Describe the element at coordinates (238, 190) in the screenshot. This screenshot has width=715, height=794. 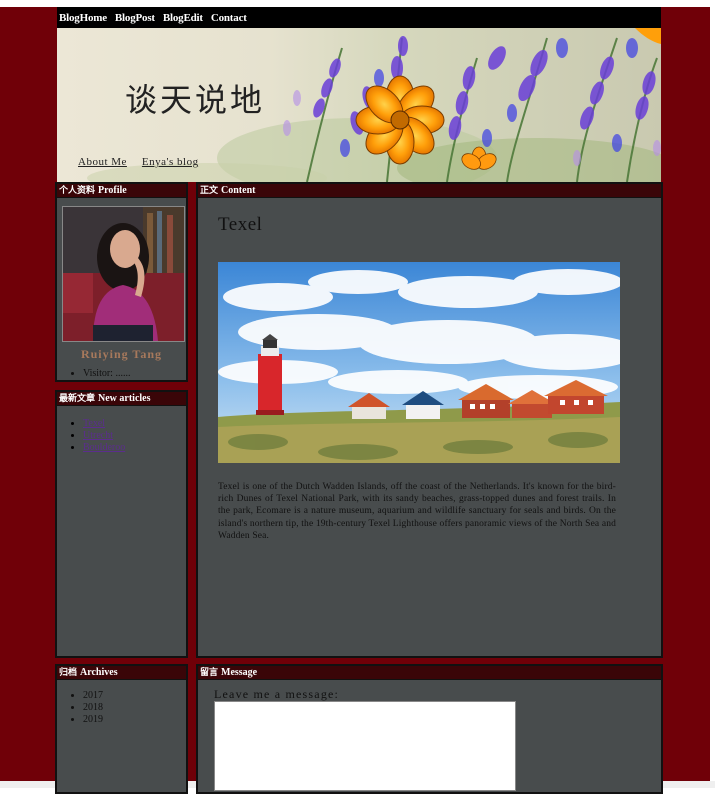
I see `content-heading-en: Content` at that location.